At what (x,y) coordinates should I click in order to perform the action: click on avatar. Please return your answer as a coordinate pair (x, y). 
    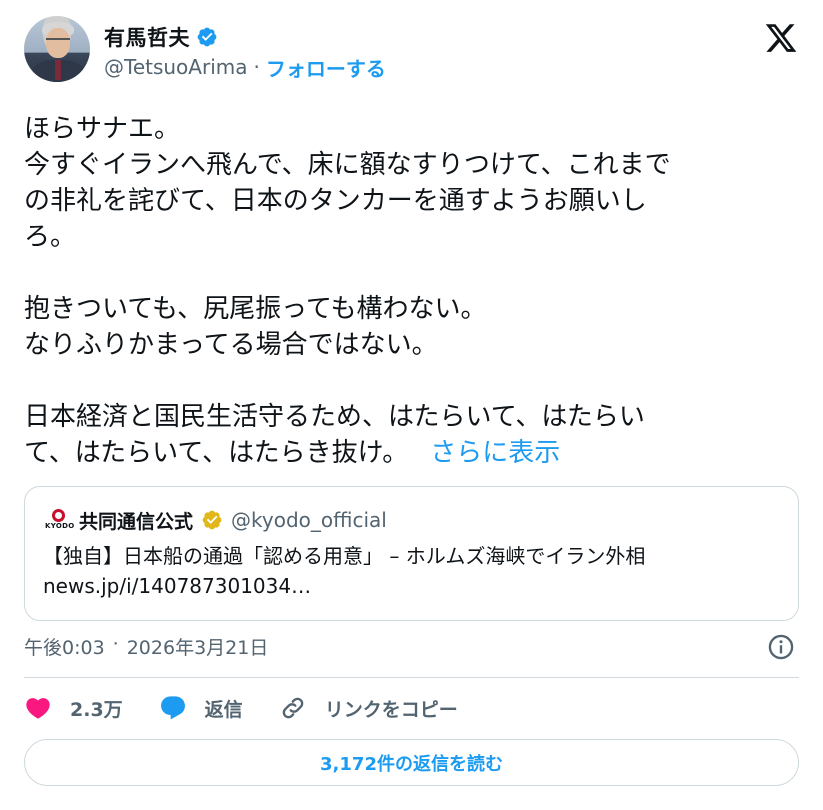
    Looking at the image, I should click on (57, 49).